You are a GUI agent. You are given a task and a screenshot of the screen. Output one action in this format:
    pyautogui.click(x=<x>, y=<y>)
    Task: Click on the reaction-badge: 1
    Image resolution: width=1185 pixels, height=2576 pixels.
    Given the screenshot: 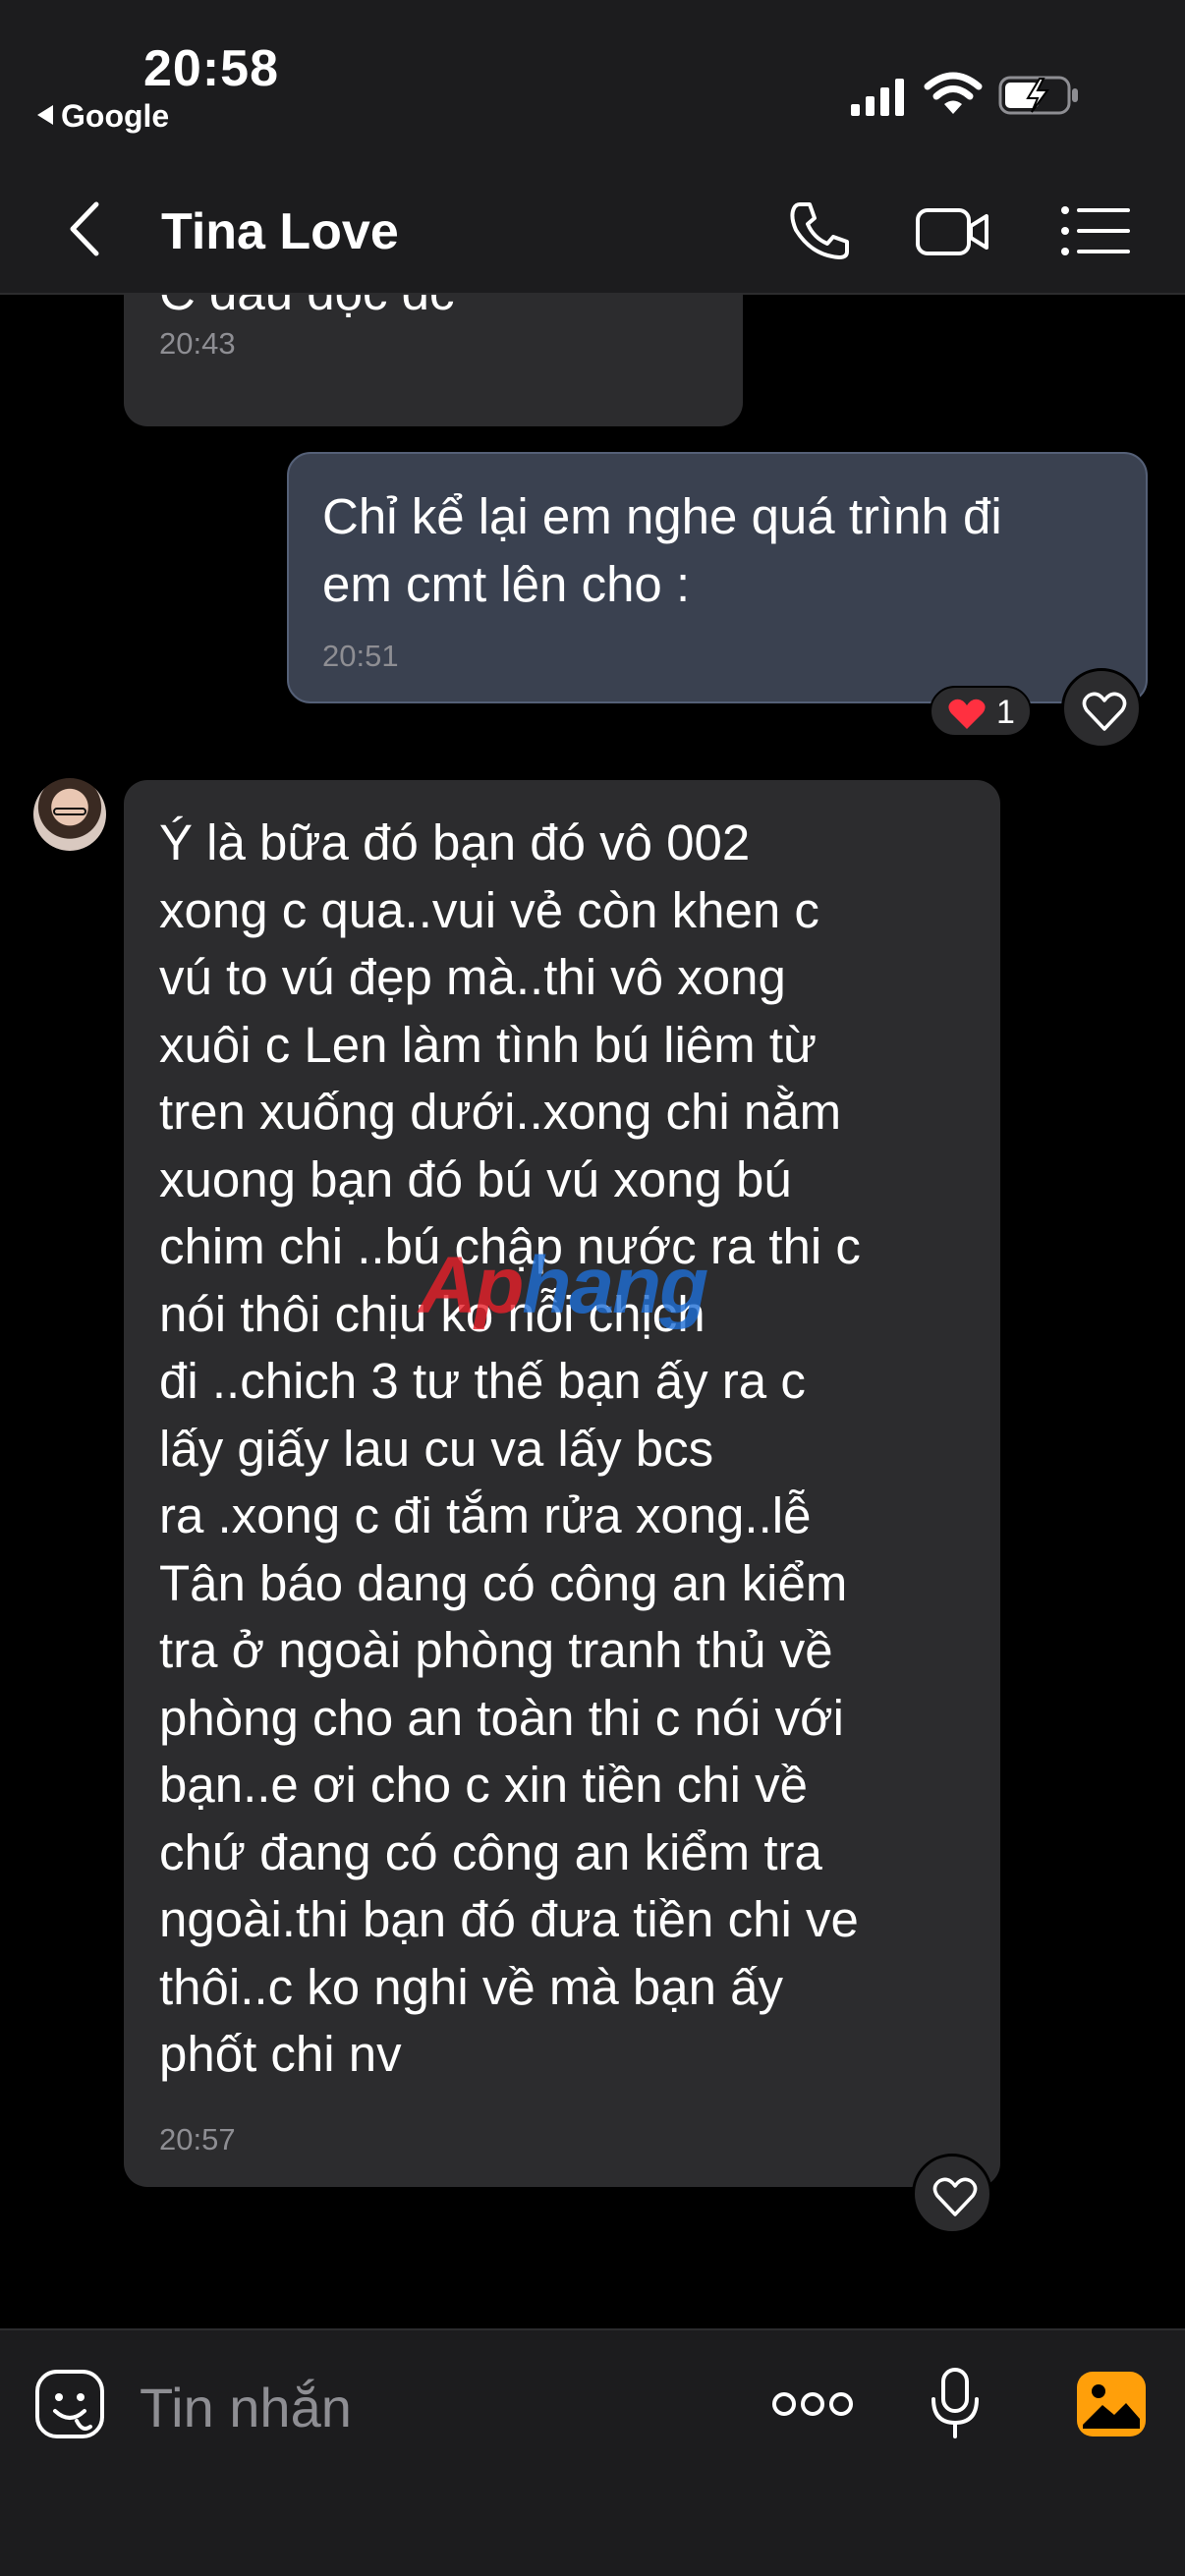 What is the action you would take?
    pyautogui.click(x=981, y=711)
    